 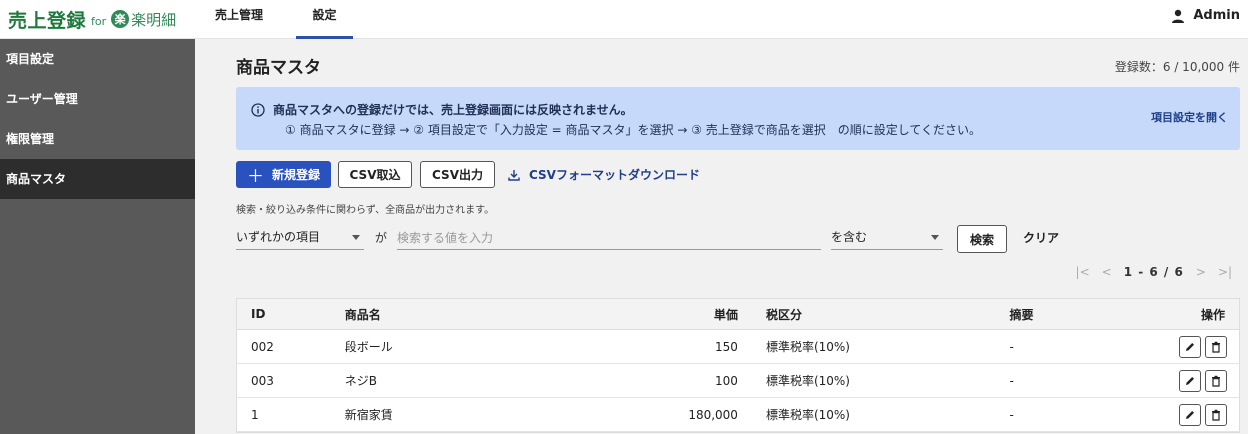 I want to click on tab-sales-management: 売上管理, so click(x=239, y=19).